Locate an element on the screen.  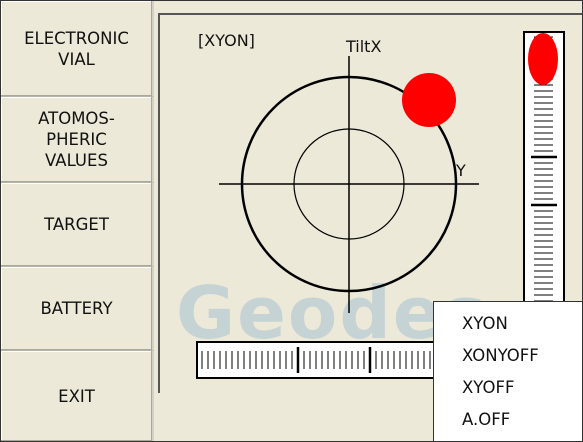
menu-item-xonyoff: XONYOFF is located at coordinates (500, 355).